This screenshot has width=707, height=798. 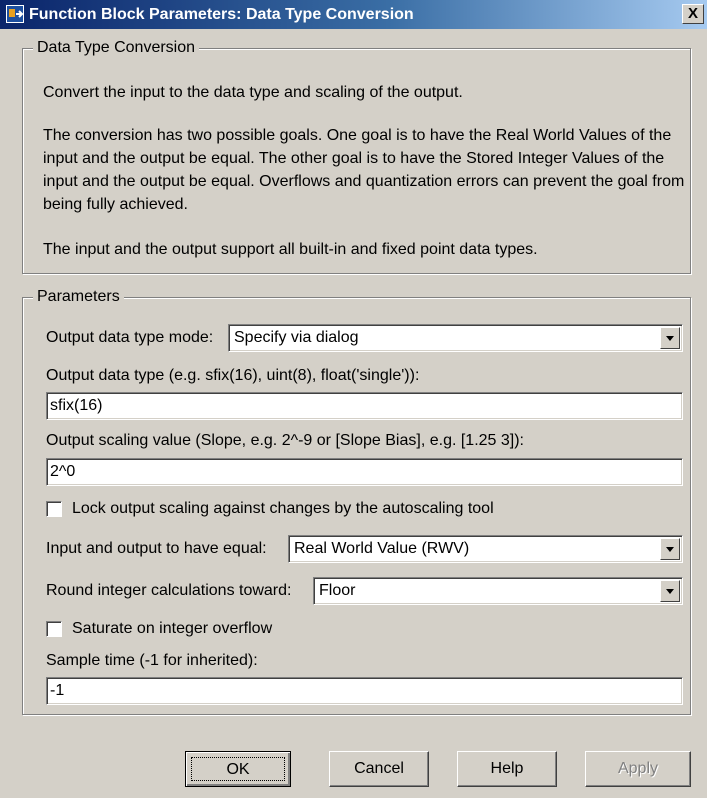 I want to click on rounding-label: Round integer calculations toward:, so click(x=169, y=590).